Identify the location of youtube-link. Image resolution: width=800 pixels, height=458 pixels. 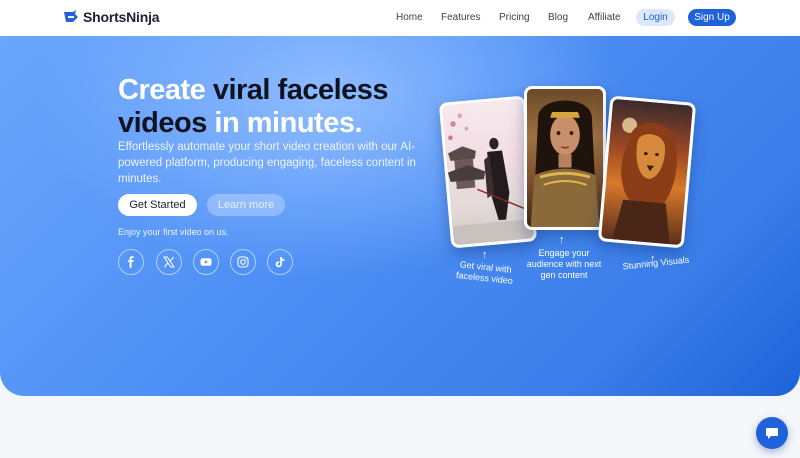
(206, 262).